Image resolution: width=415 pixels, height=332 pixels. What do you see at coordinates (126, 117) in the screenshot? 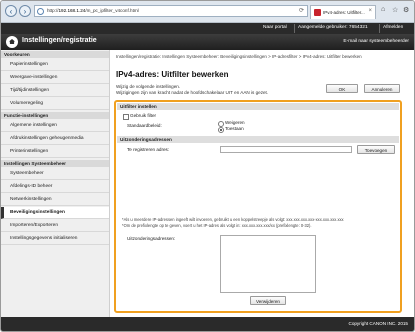
I see `use-filter-checkbox` at bounding box center [126, 117].